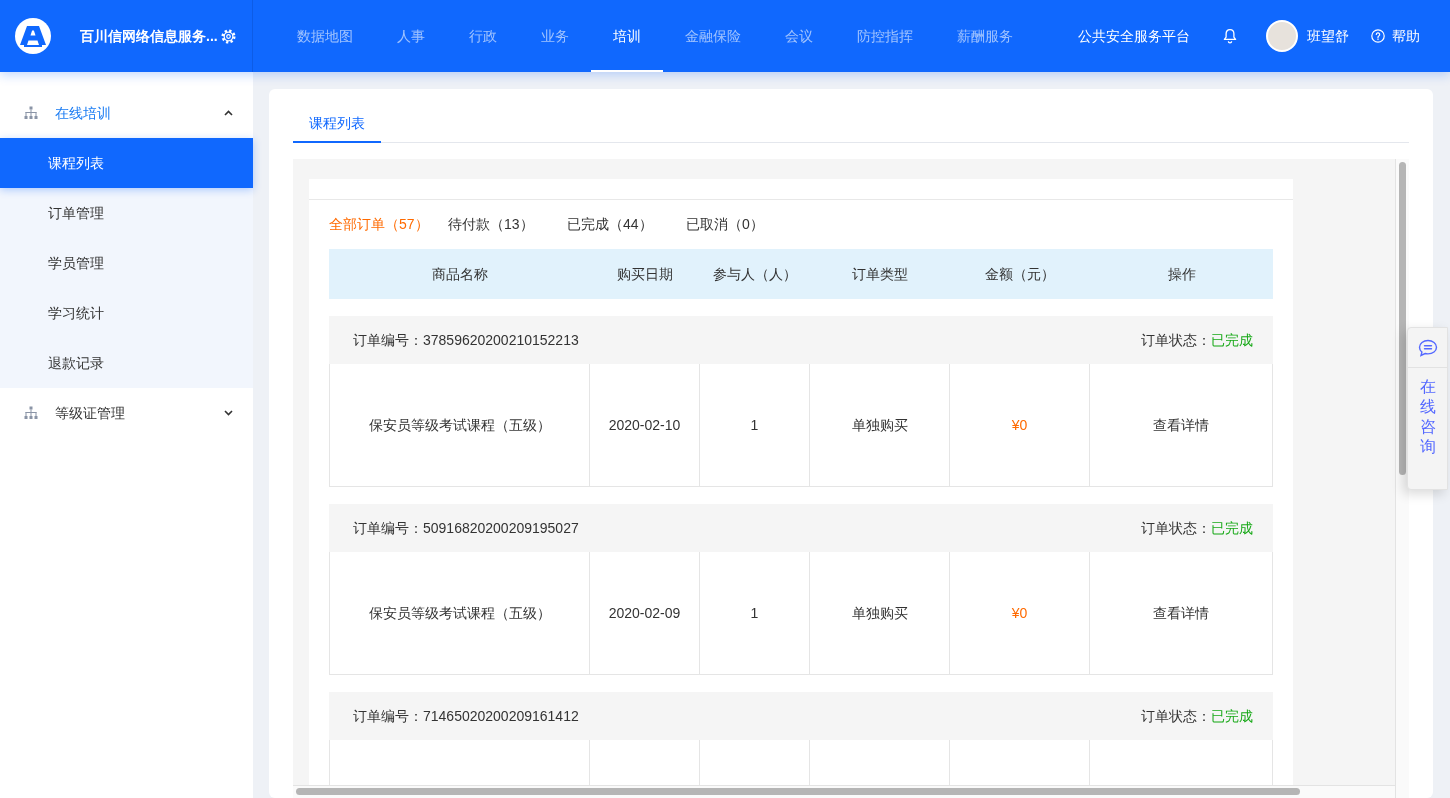 The image size is (1450, 798). What do you see at coordinates (126, 213) in the screenshot?
I see `menu-item: 订单管理` at bounding box center [126, 213].